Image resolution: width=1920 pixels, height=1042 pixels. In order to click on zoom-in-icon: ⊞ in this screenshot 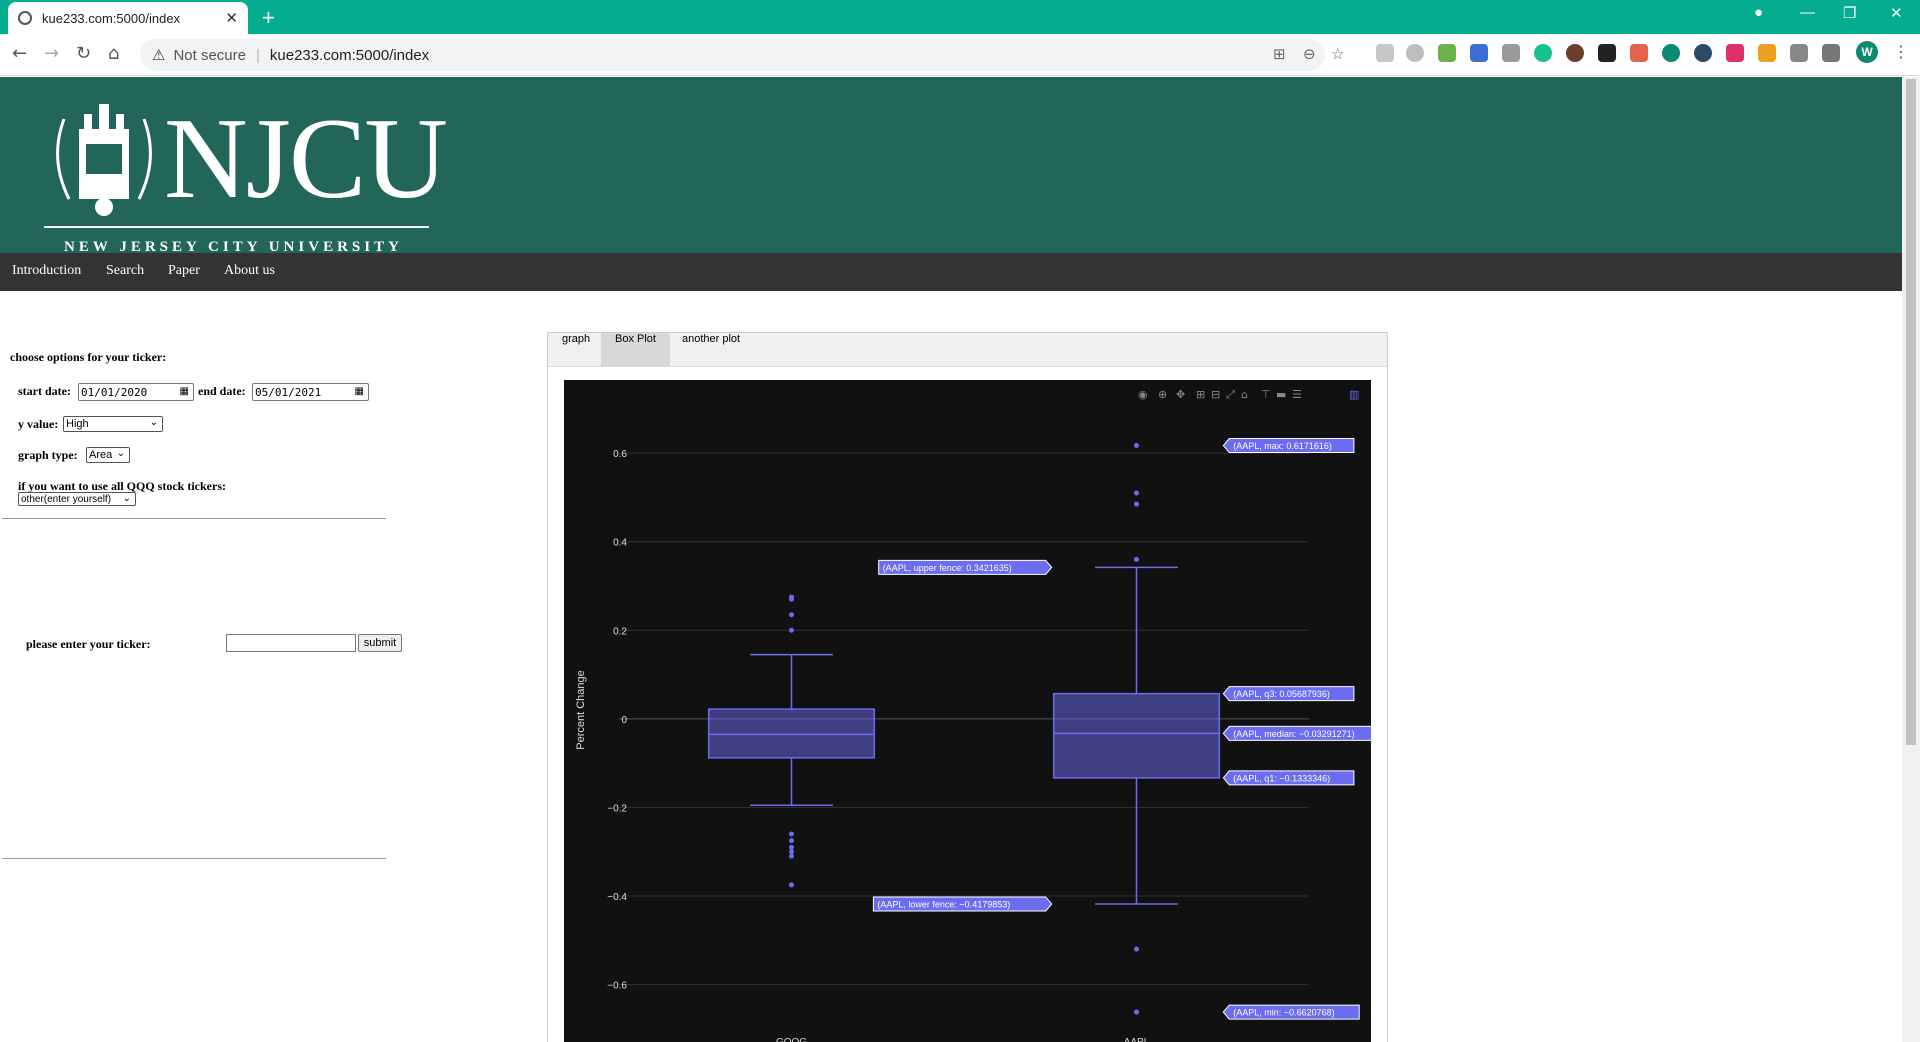, I will do `click(1200, 395)`.